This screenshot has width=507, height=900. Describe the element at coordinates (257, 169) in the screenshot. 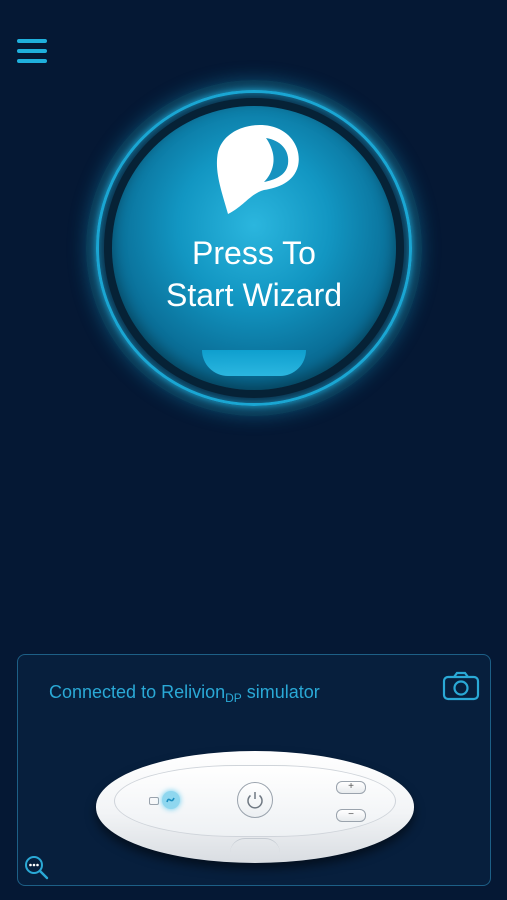

I see `electrode-pad-icon` at that location.